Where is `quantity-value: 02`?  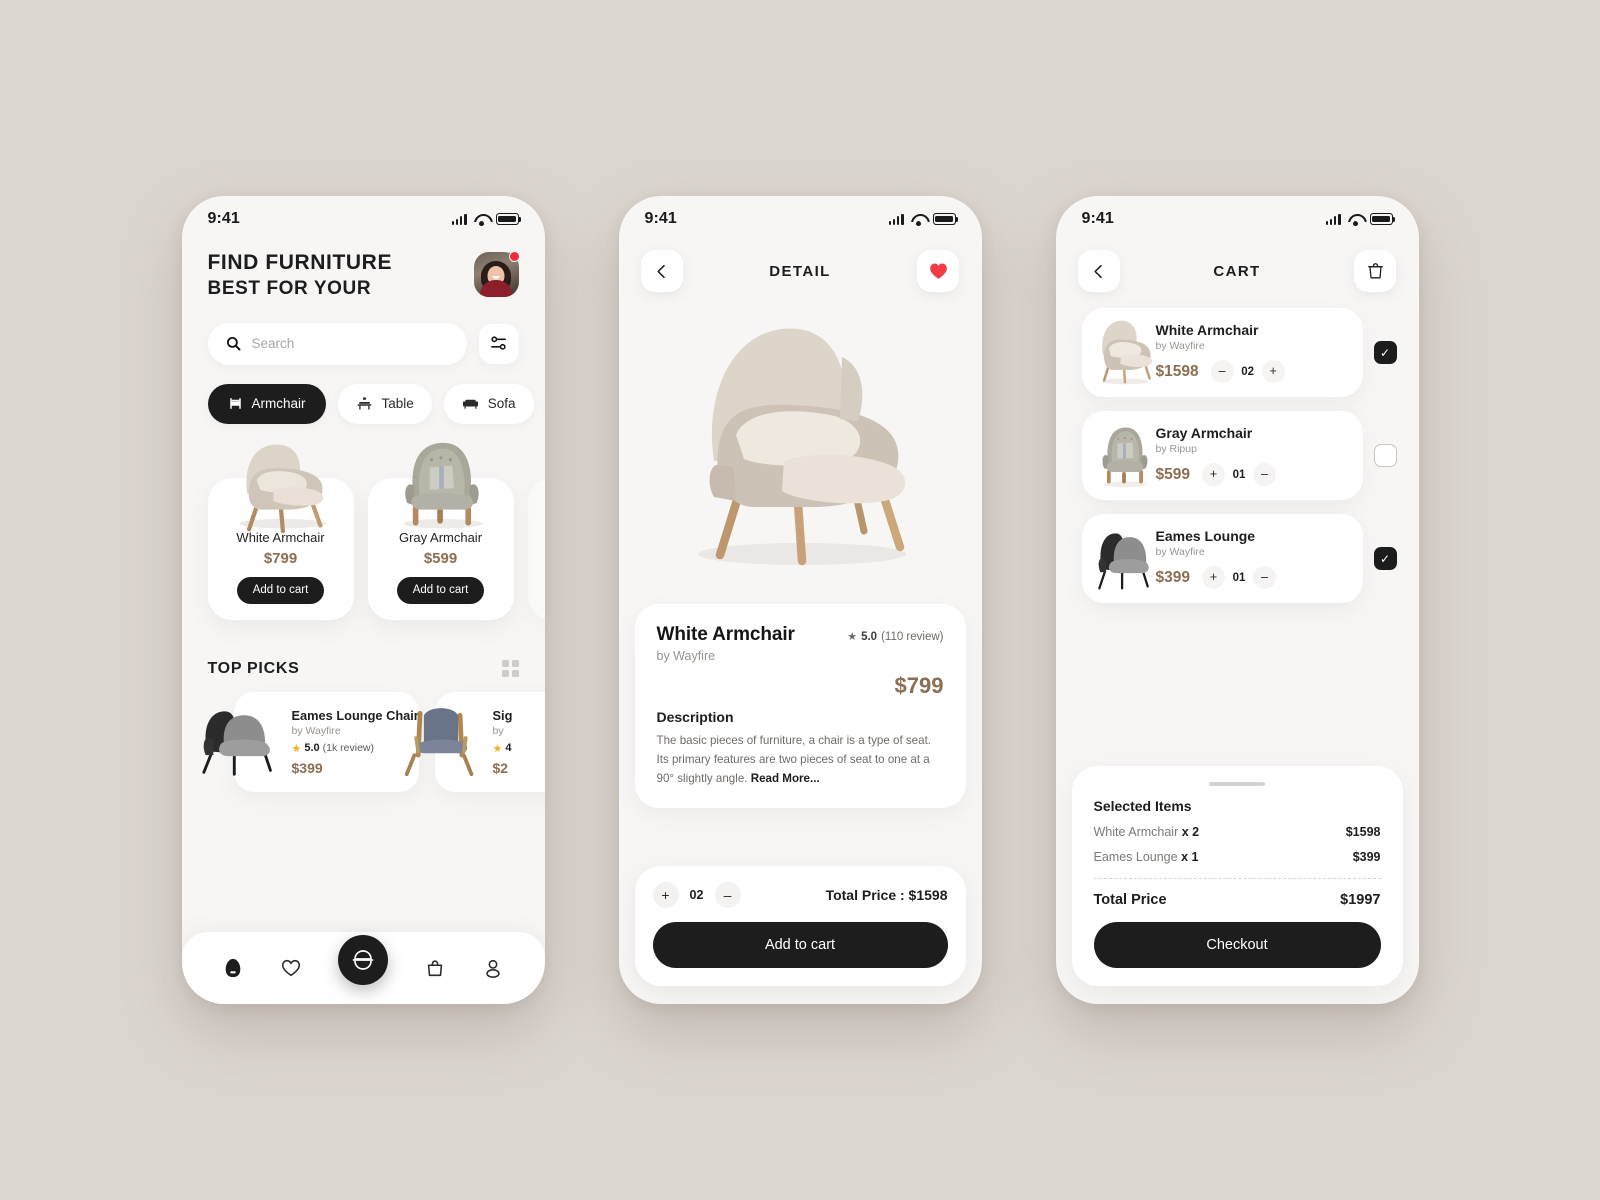
quantity-value: 02 is located at coordinates (696, 895).